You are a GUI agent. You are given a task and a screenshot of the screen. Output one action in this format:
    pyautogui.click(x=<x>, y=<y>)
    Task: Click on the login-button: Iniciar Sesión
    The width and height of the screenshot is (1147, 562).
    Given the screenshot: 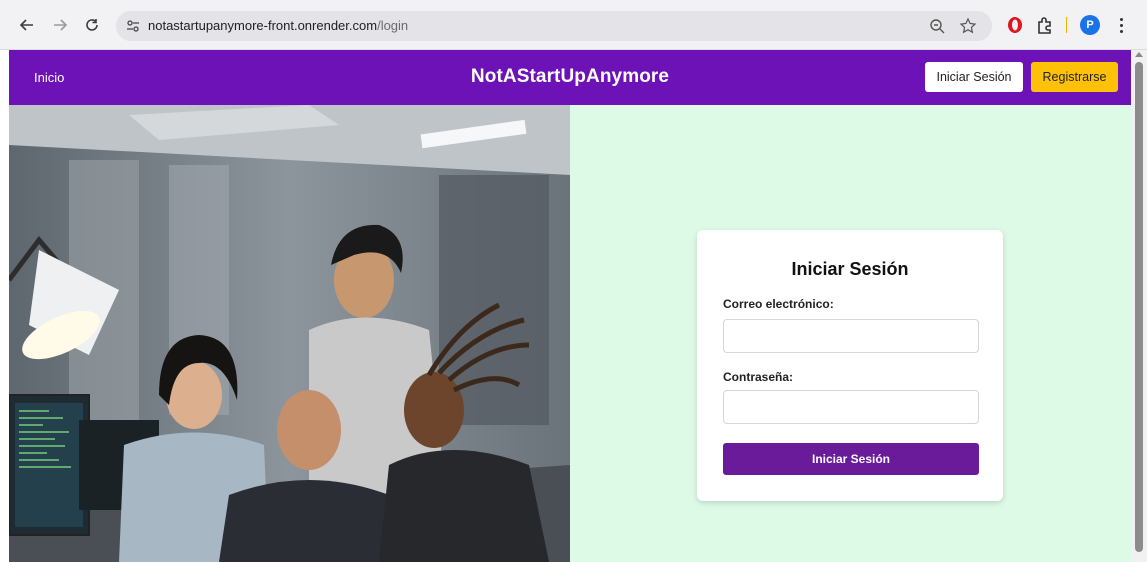 What is the action you would take?
    pyautogui.click(x=974, y=77)
    